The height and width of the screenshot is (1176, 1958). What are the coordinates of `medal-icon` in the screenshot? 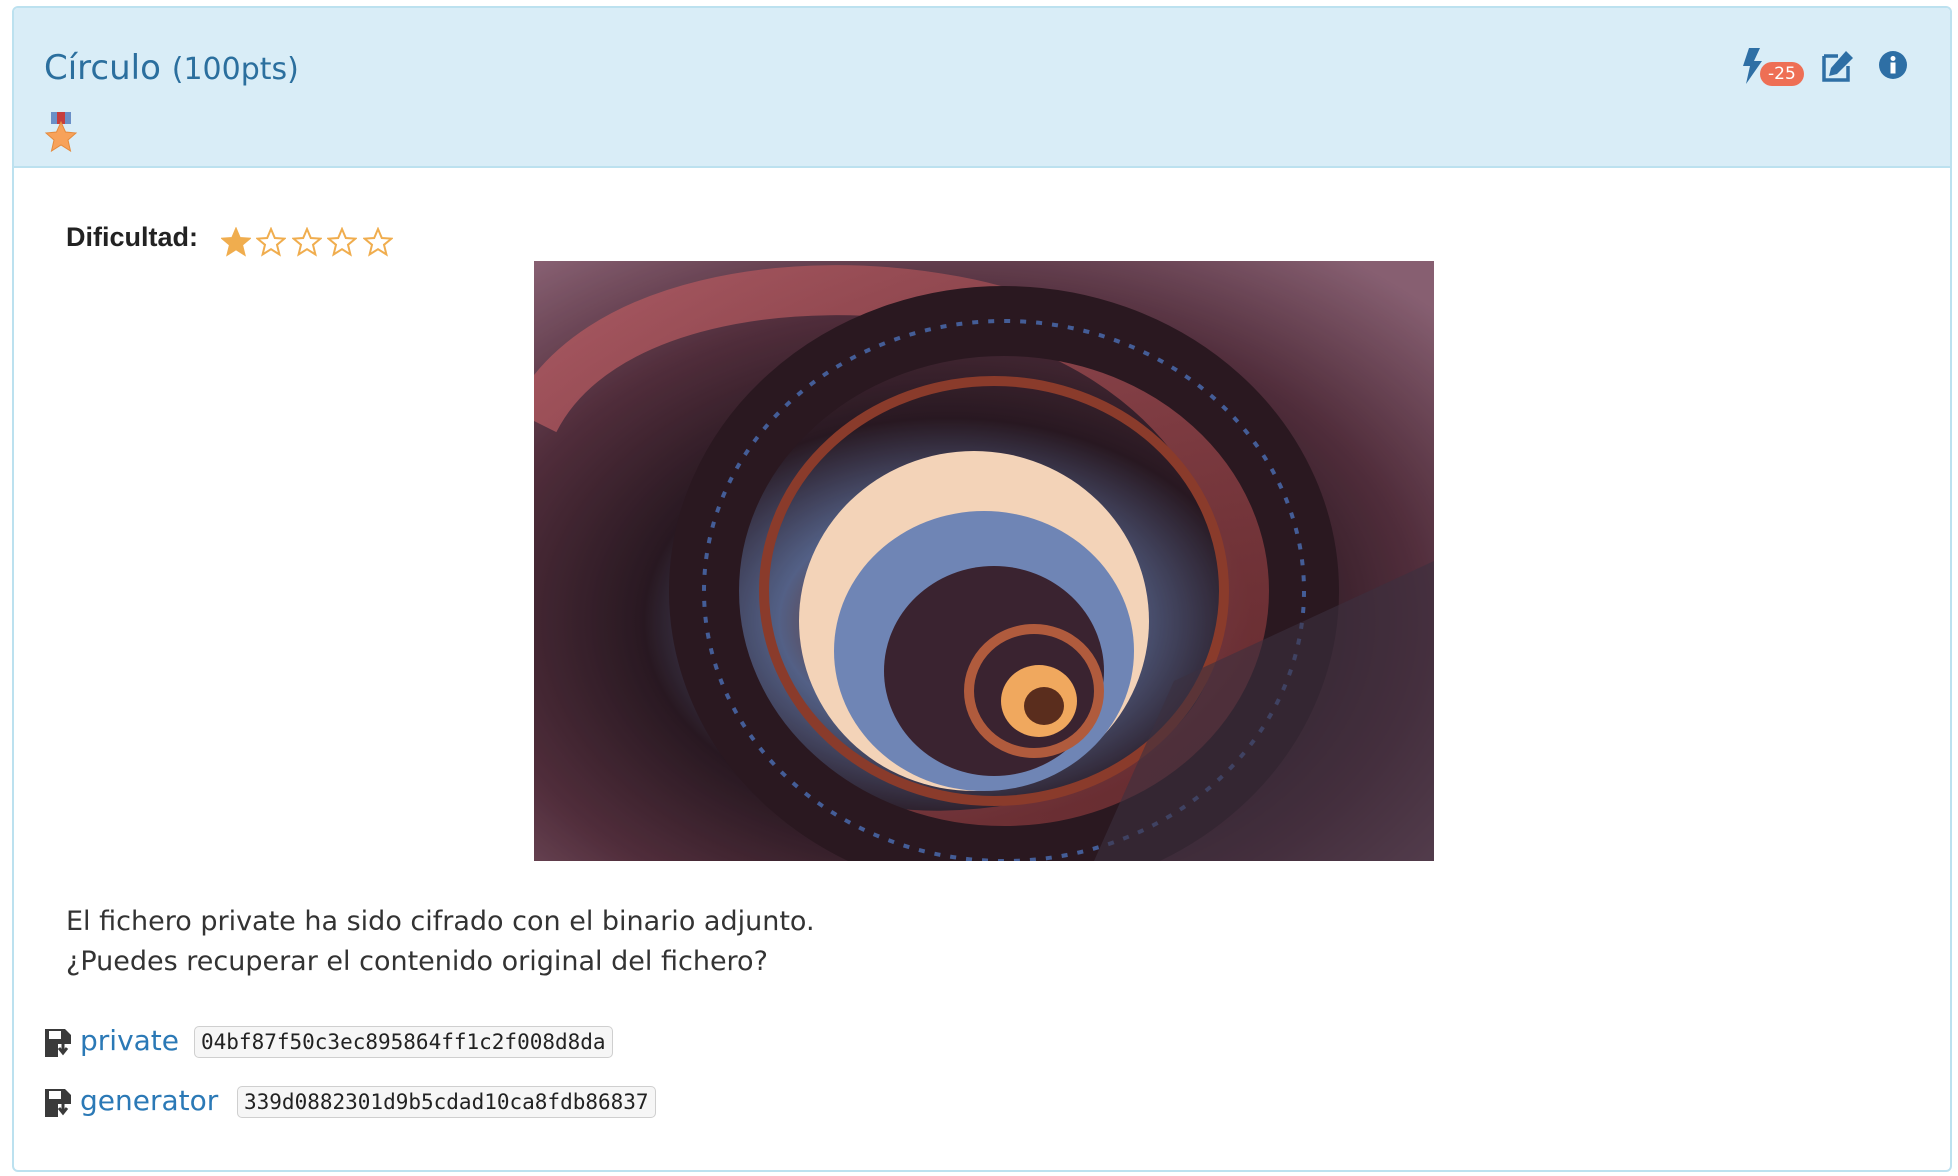 It's located at (61, 132).